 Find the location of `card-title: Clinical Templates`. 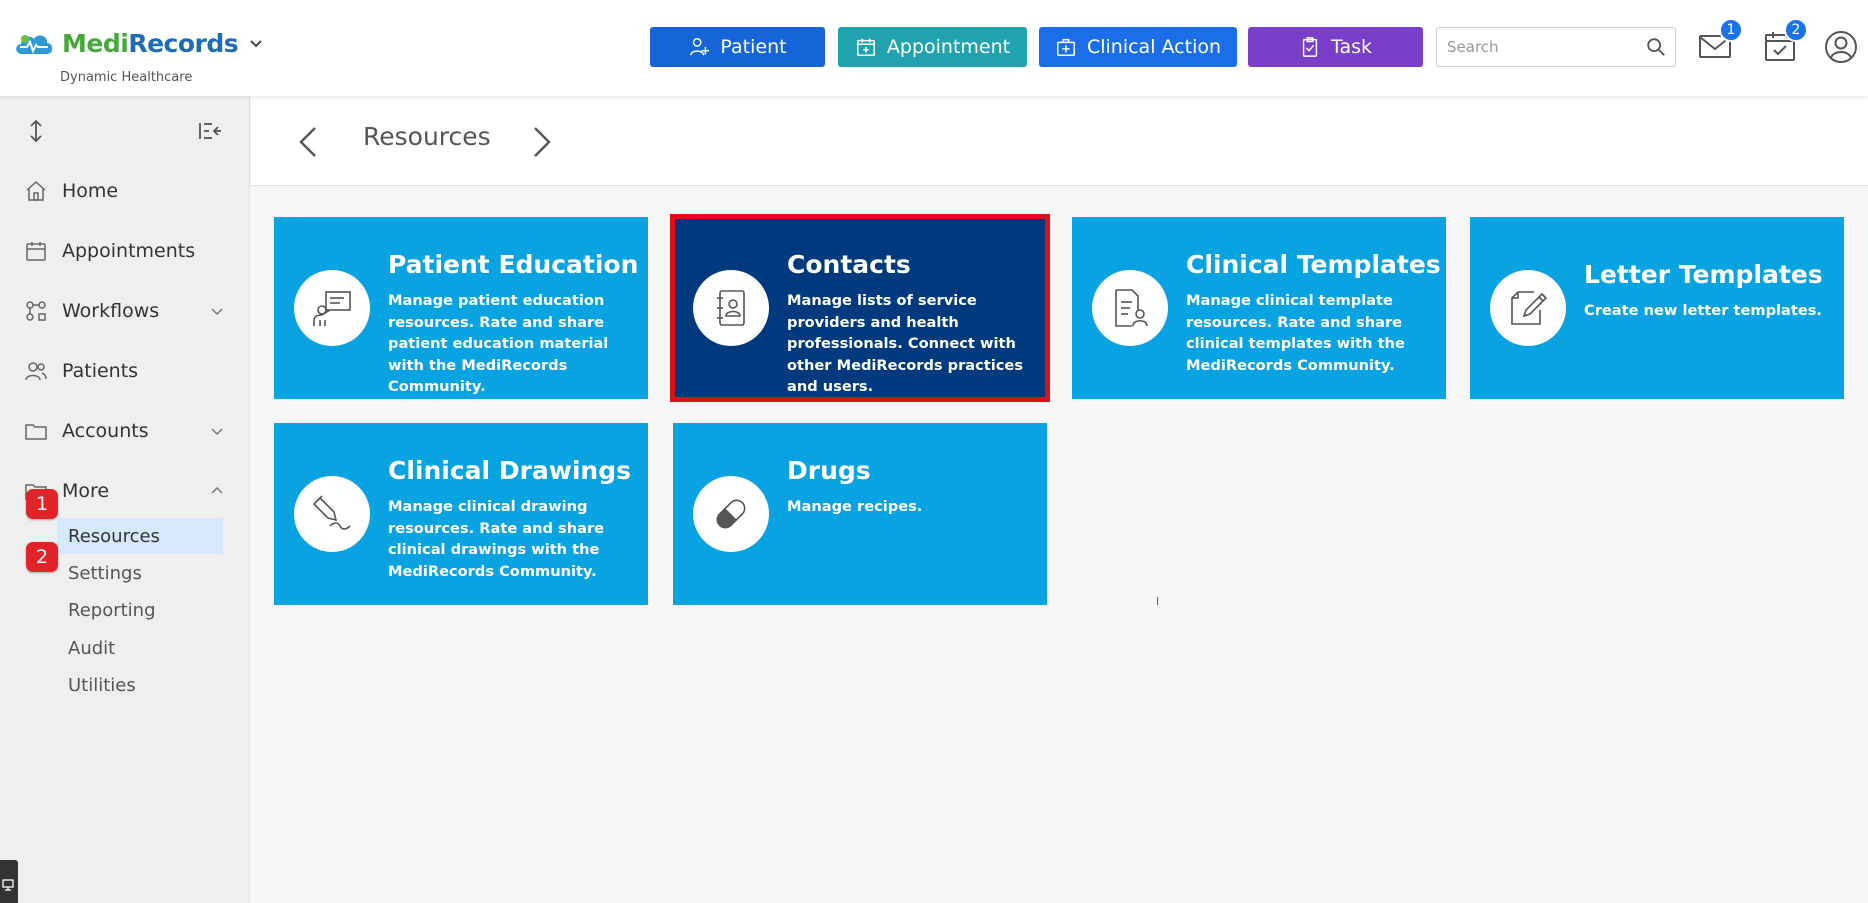

card-title: Clinical Templates is located at coordinates (1313, 264).